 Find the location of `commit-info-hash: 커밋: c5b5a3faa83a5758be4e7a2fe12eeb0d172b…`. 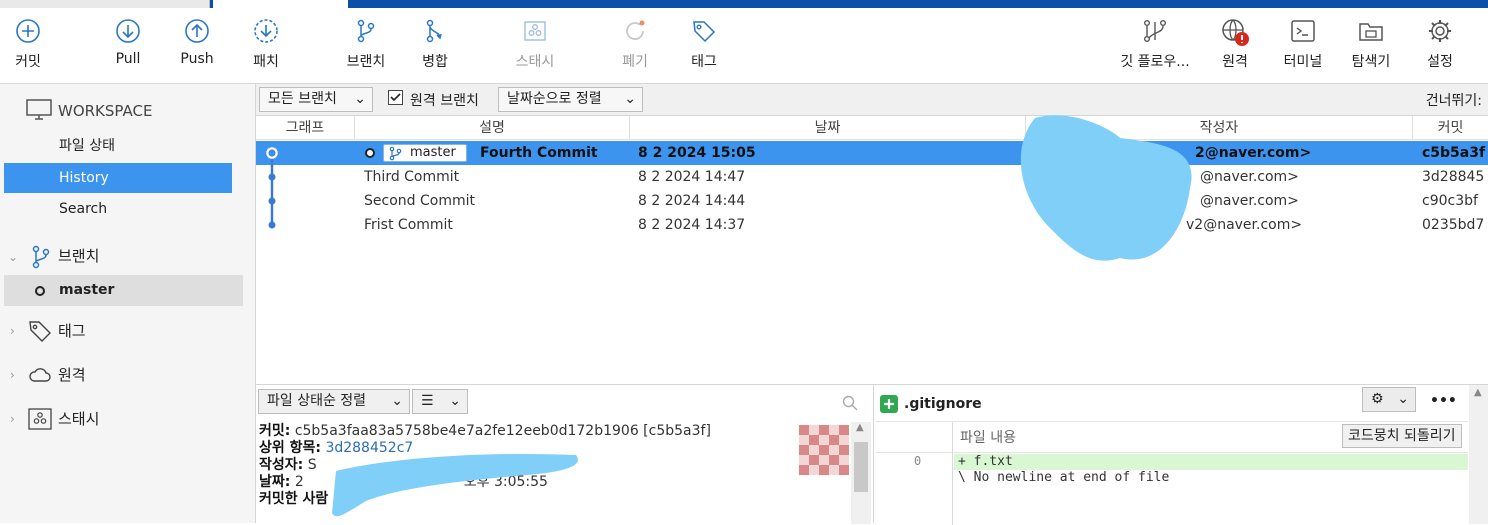

commit-info-hash: 커밋: c5b5a3faa83a5758be4e7a2fe12eeb0d172b… is located at coordinates (485, 431).